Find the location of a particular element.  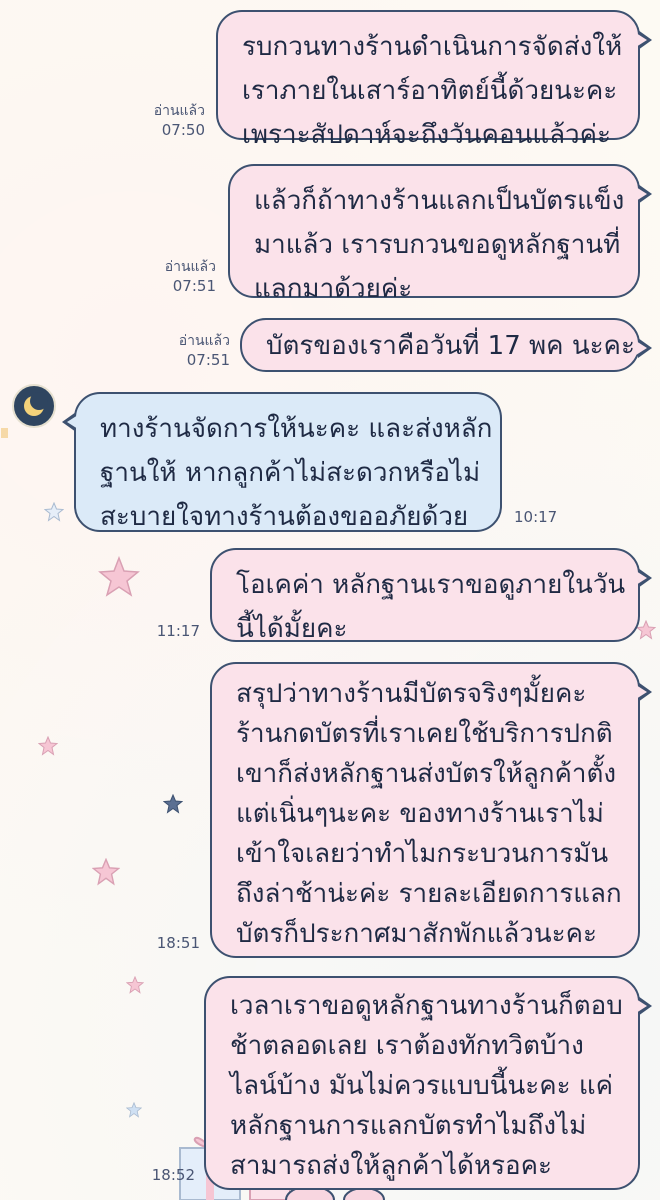

message-line: ร้านกดบัตรที่เราเคยใช้บริการปกติ is located at coordinates (424, 734).